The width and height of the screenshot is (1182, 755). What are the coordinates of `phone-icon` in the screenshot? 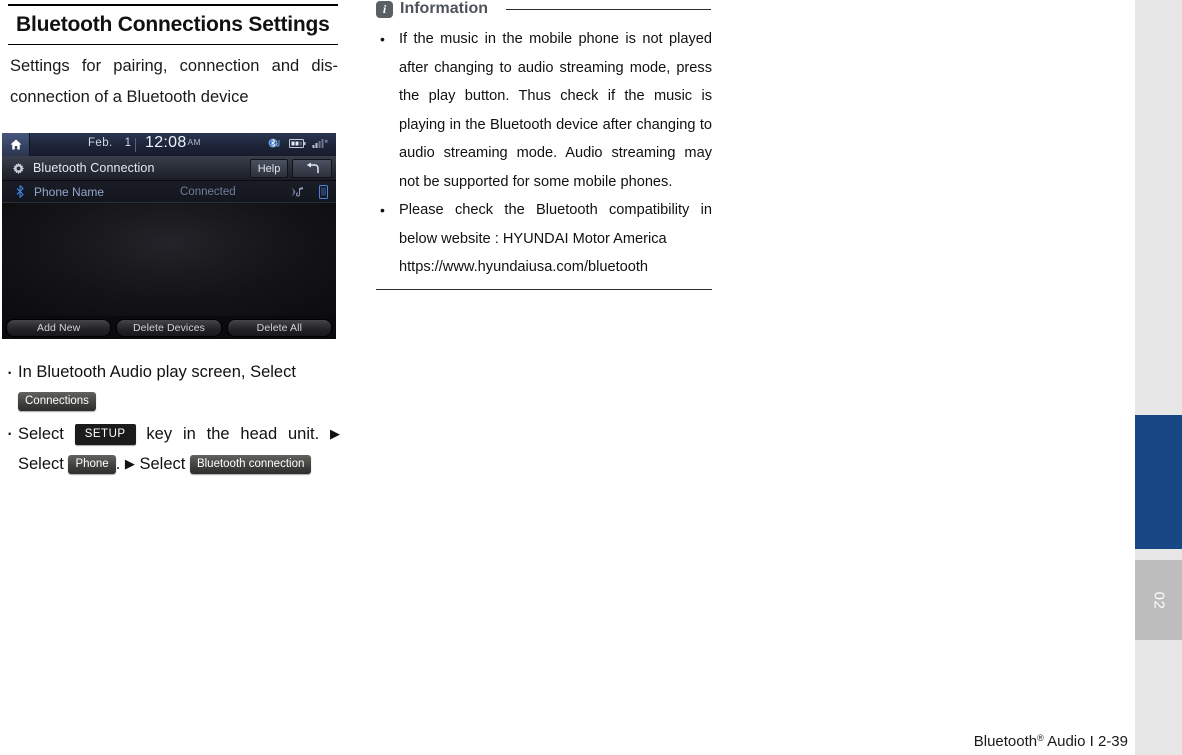 It's located at (323, 191).